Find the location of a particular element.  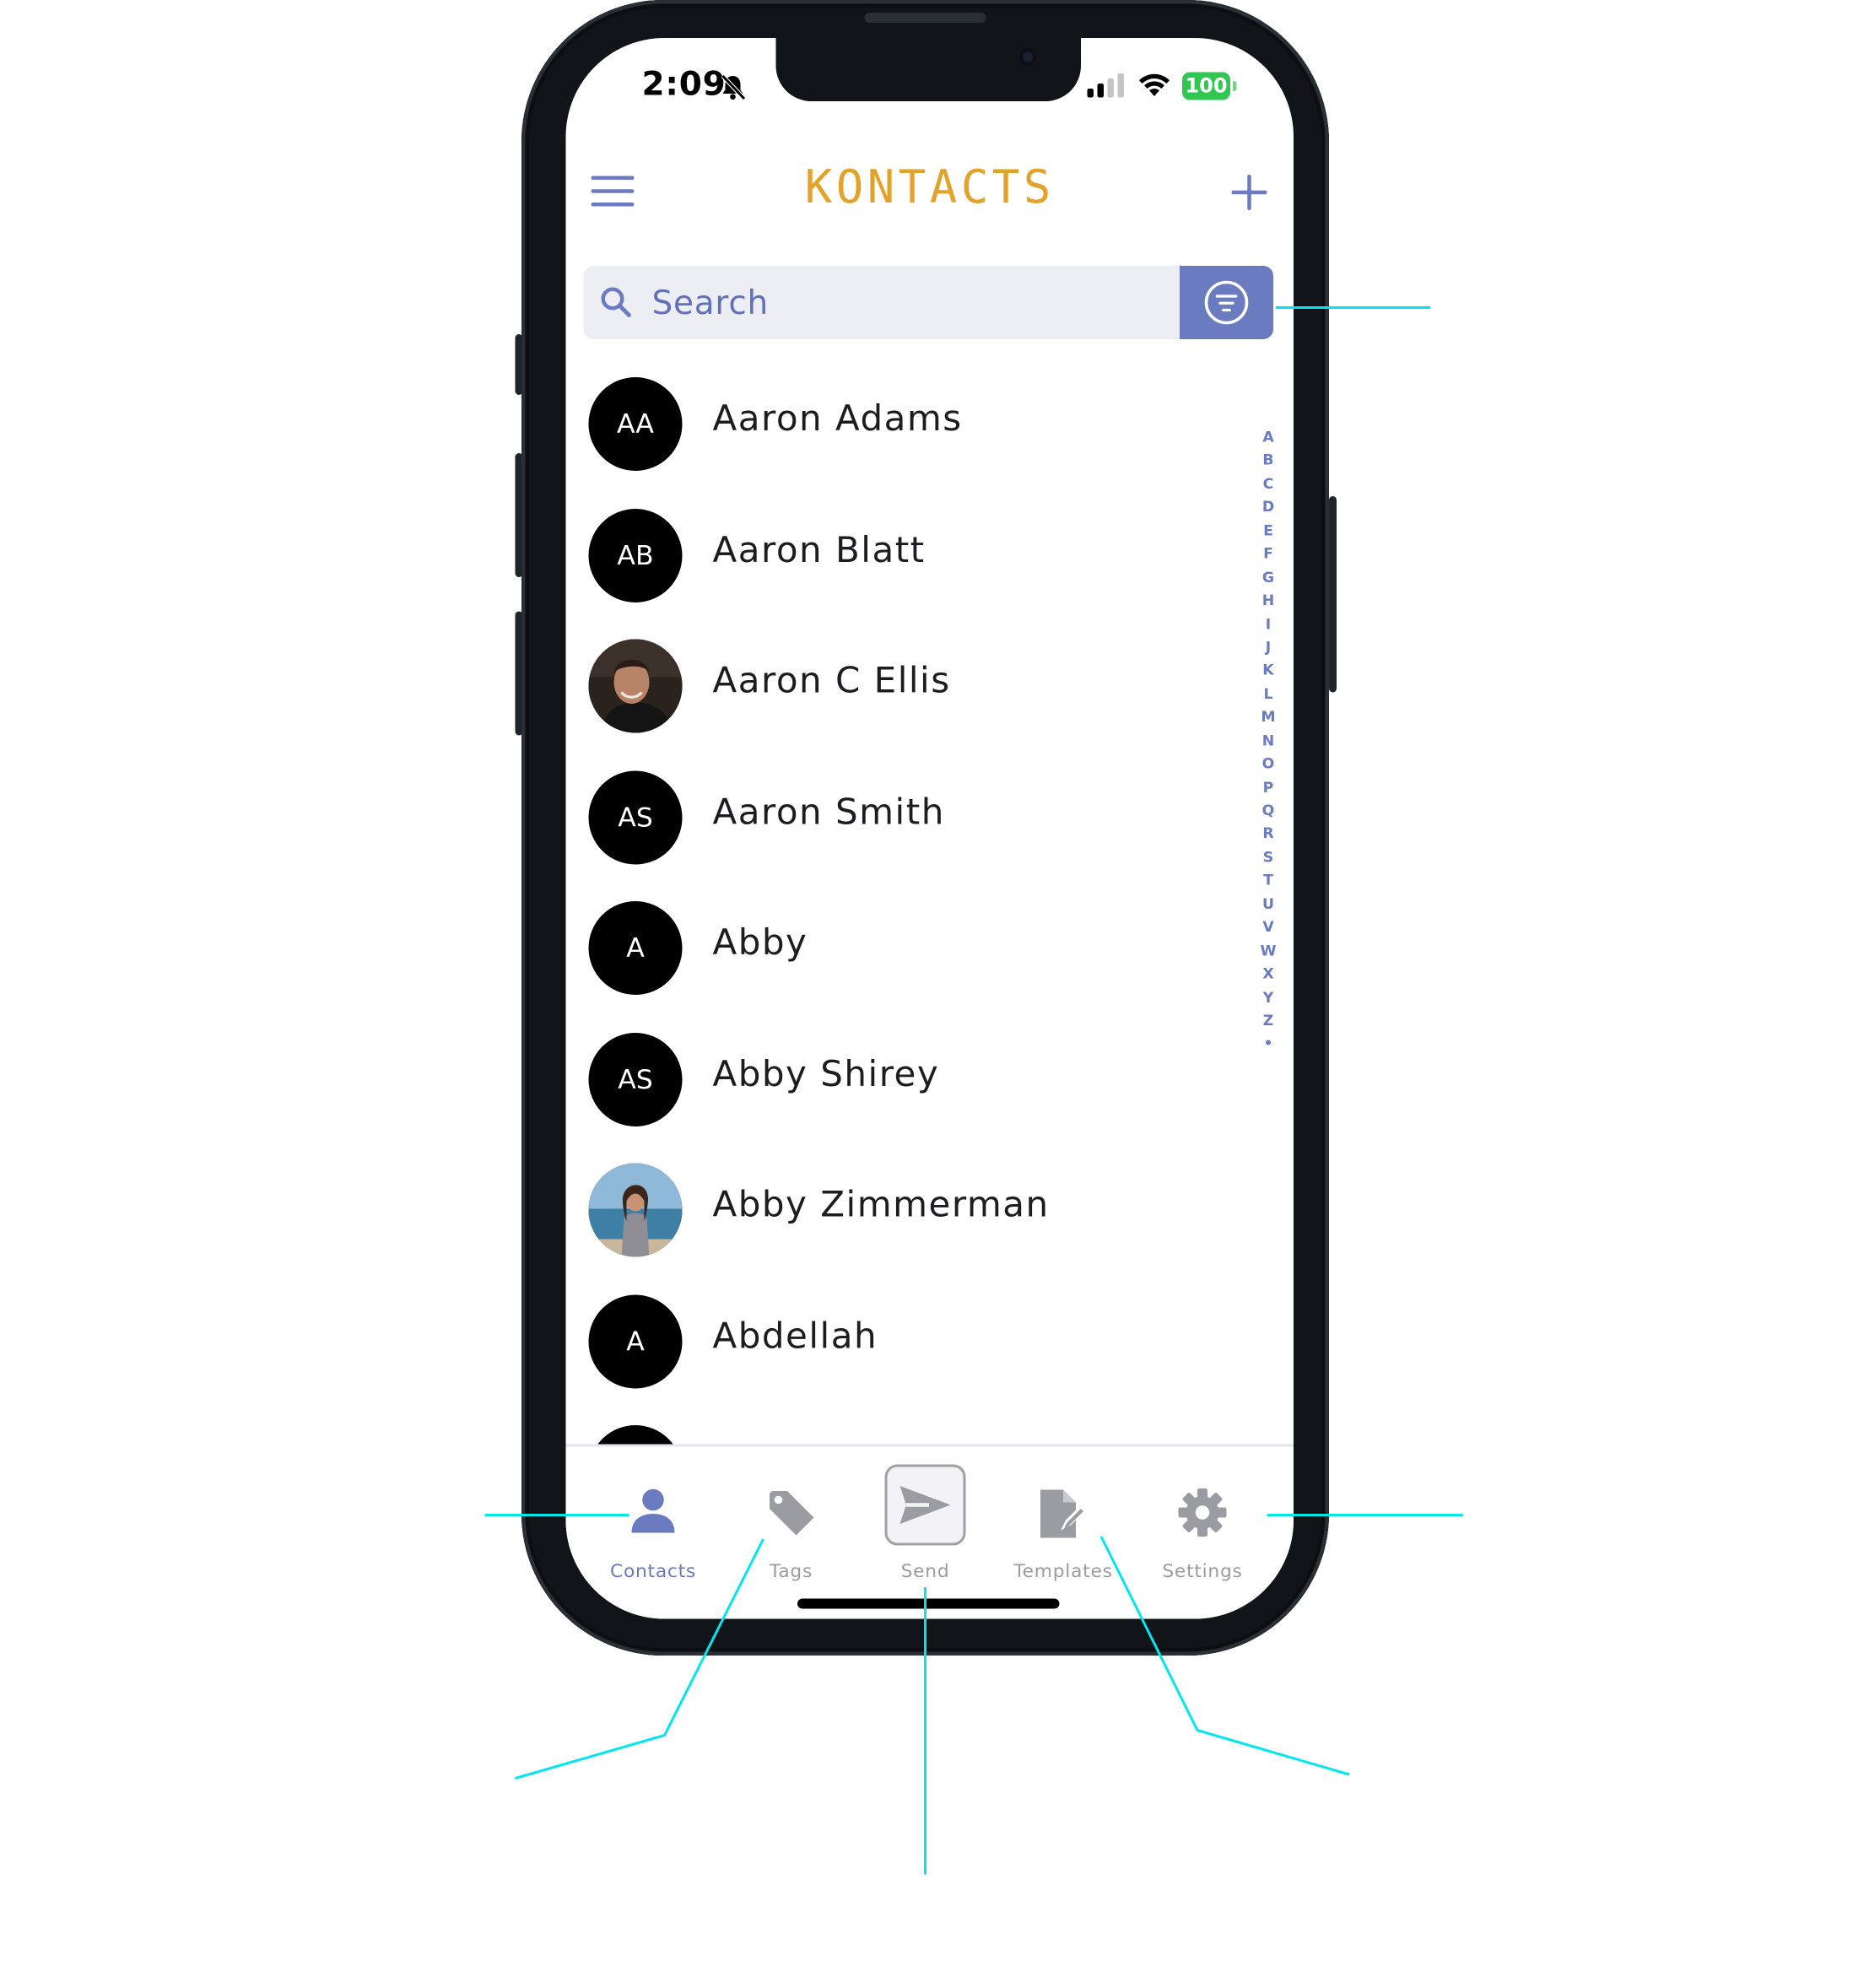

callout-templates is located at coordinates (1224, 1656).